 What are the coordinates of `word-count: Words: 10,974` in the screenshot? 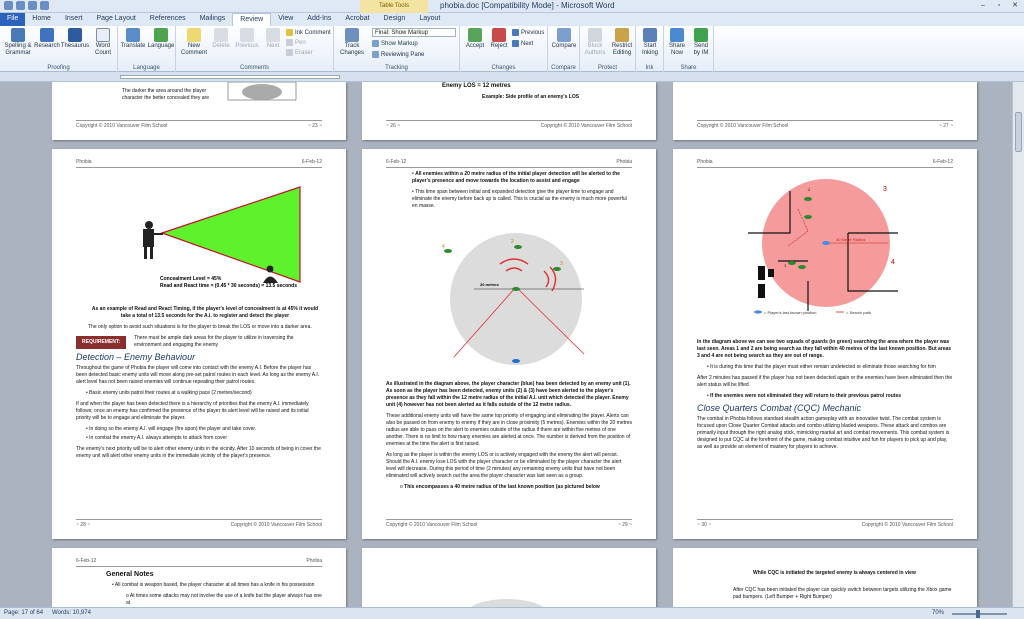 It's located at (71, 613).